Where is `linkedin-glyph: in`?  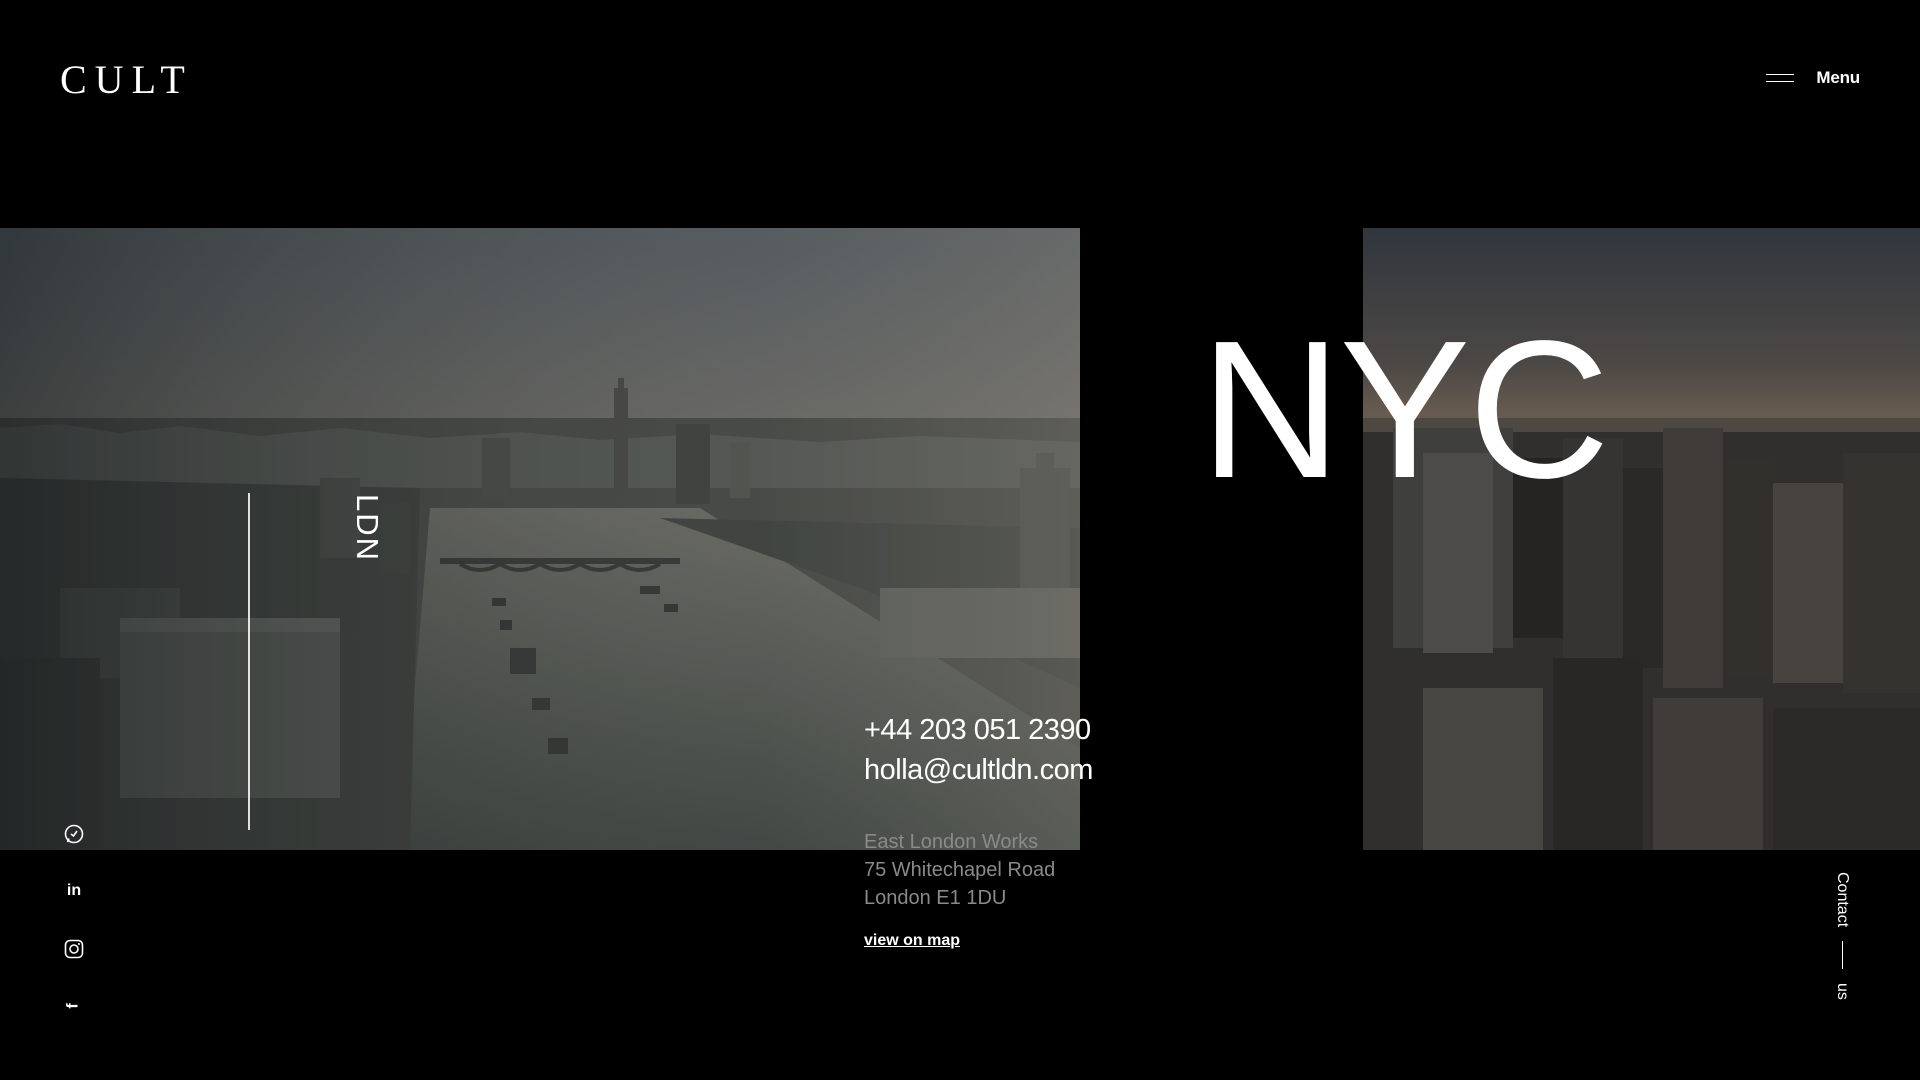
linkedin-glyph: in is located at coordinates (74, 890).